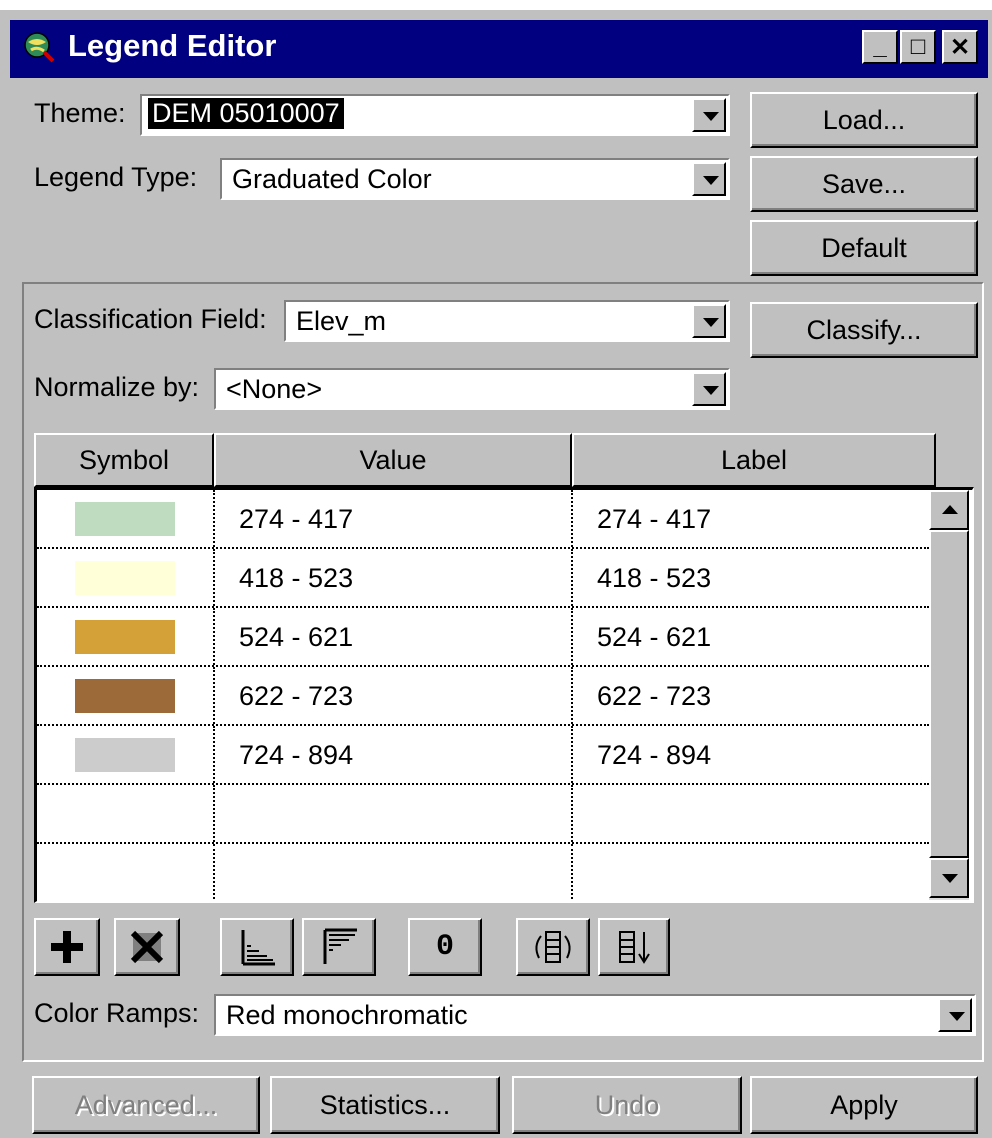  Describe the element at coordinates (116, 177) in the screenshot. I see `legend-type-label: Legend Type:` at that location.